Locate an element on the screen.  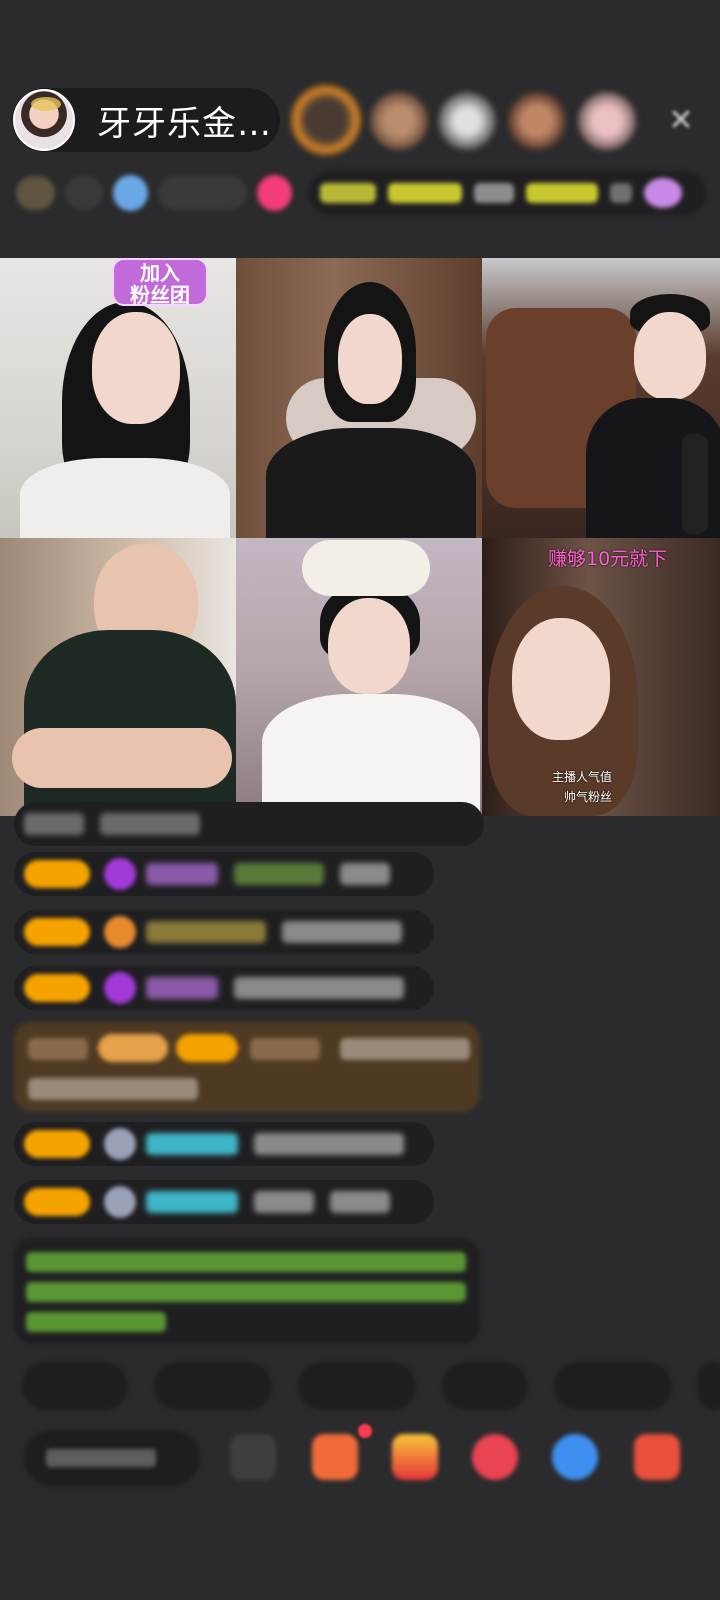
gift-icon is located at coordinates (415, 1457).